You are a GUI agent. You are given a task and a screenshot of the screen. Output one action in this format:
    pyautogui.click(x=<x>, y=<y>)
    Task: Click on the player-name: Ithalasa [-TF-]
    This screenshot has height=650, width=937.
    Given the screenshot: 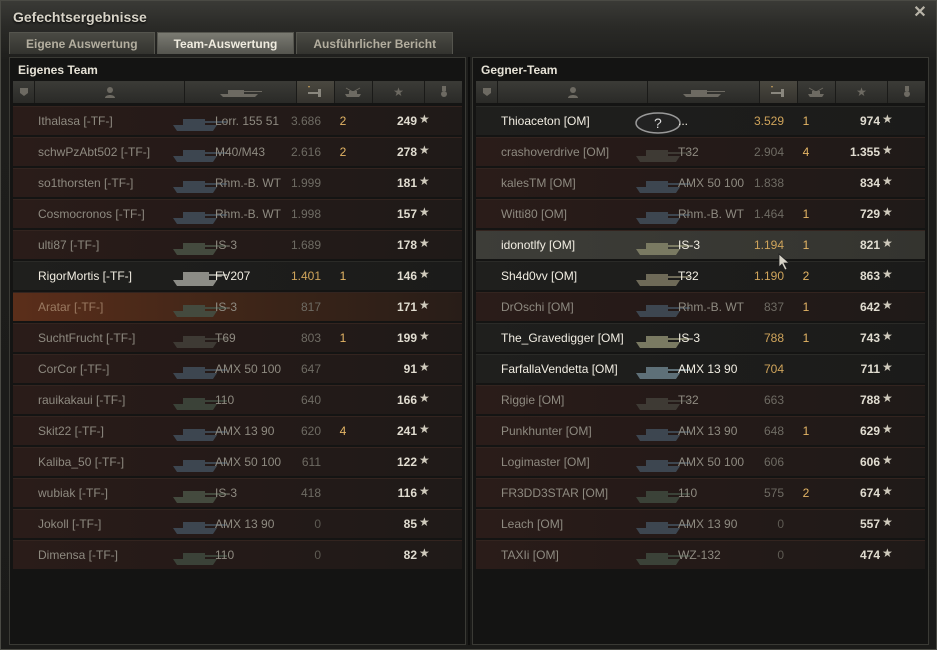 What is the action you would take?
    pyautogui.click(x=108, y=121)
    